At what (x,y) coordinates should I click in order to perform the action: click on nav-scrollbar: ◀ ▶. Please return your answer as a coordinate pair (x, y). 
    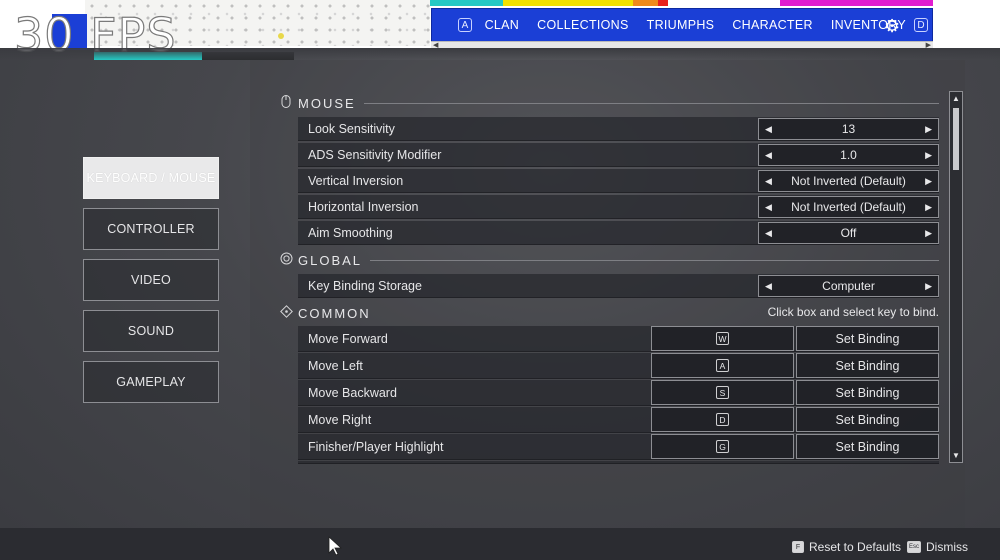
    Looking at the image, I should click on (682, 45).